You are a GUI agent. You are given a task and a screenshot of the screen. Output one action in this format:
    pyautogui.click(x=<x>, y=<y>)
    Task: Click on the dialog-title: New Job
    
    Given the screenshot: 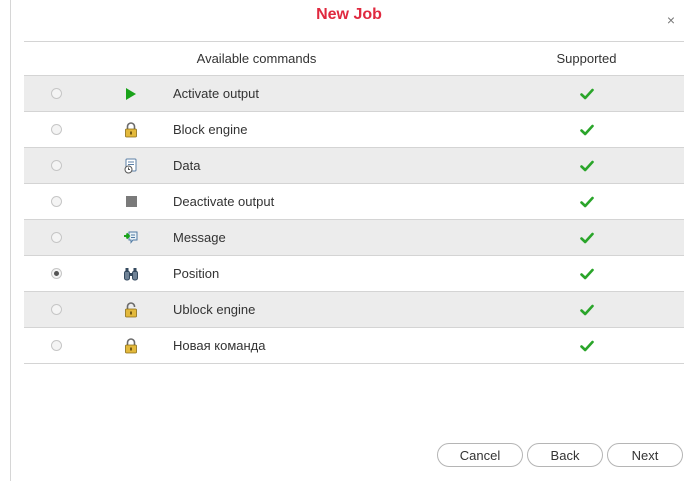 What is the action you would take?
    pyautogui.click(x=349, y=14)
    